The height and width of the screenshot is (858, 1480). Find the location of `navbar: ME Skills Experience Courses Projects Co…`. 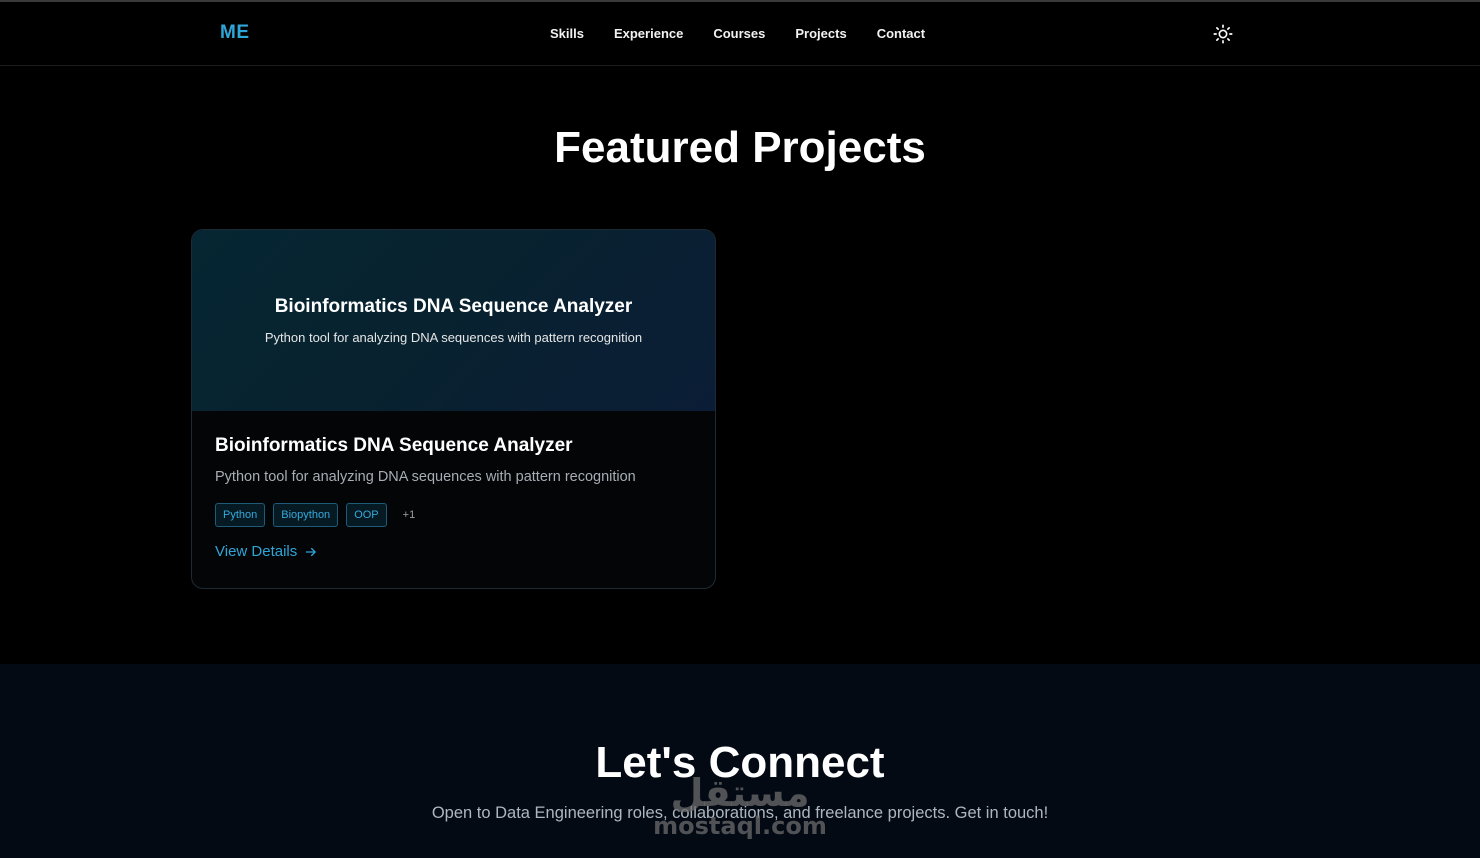

navbar: ME Skills Experience Courses Projects Co… is located at coordinates (740, 34).